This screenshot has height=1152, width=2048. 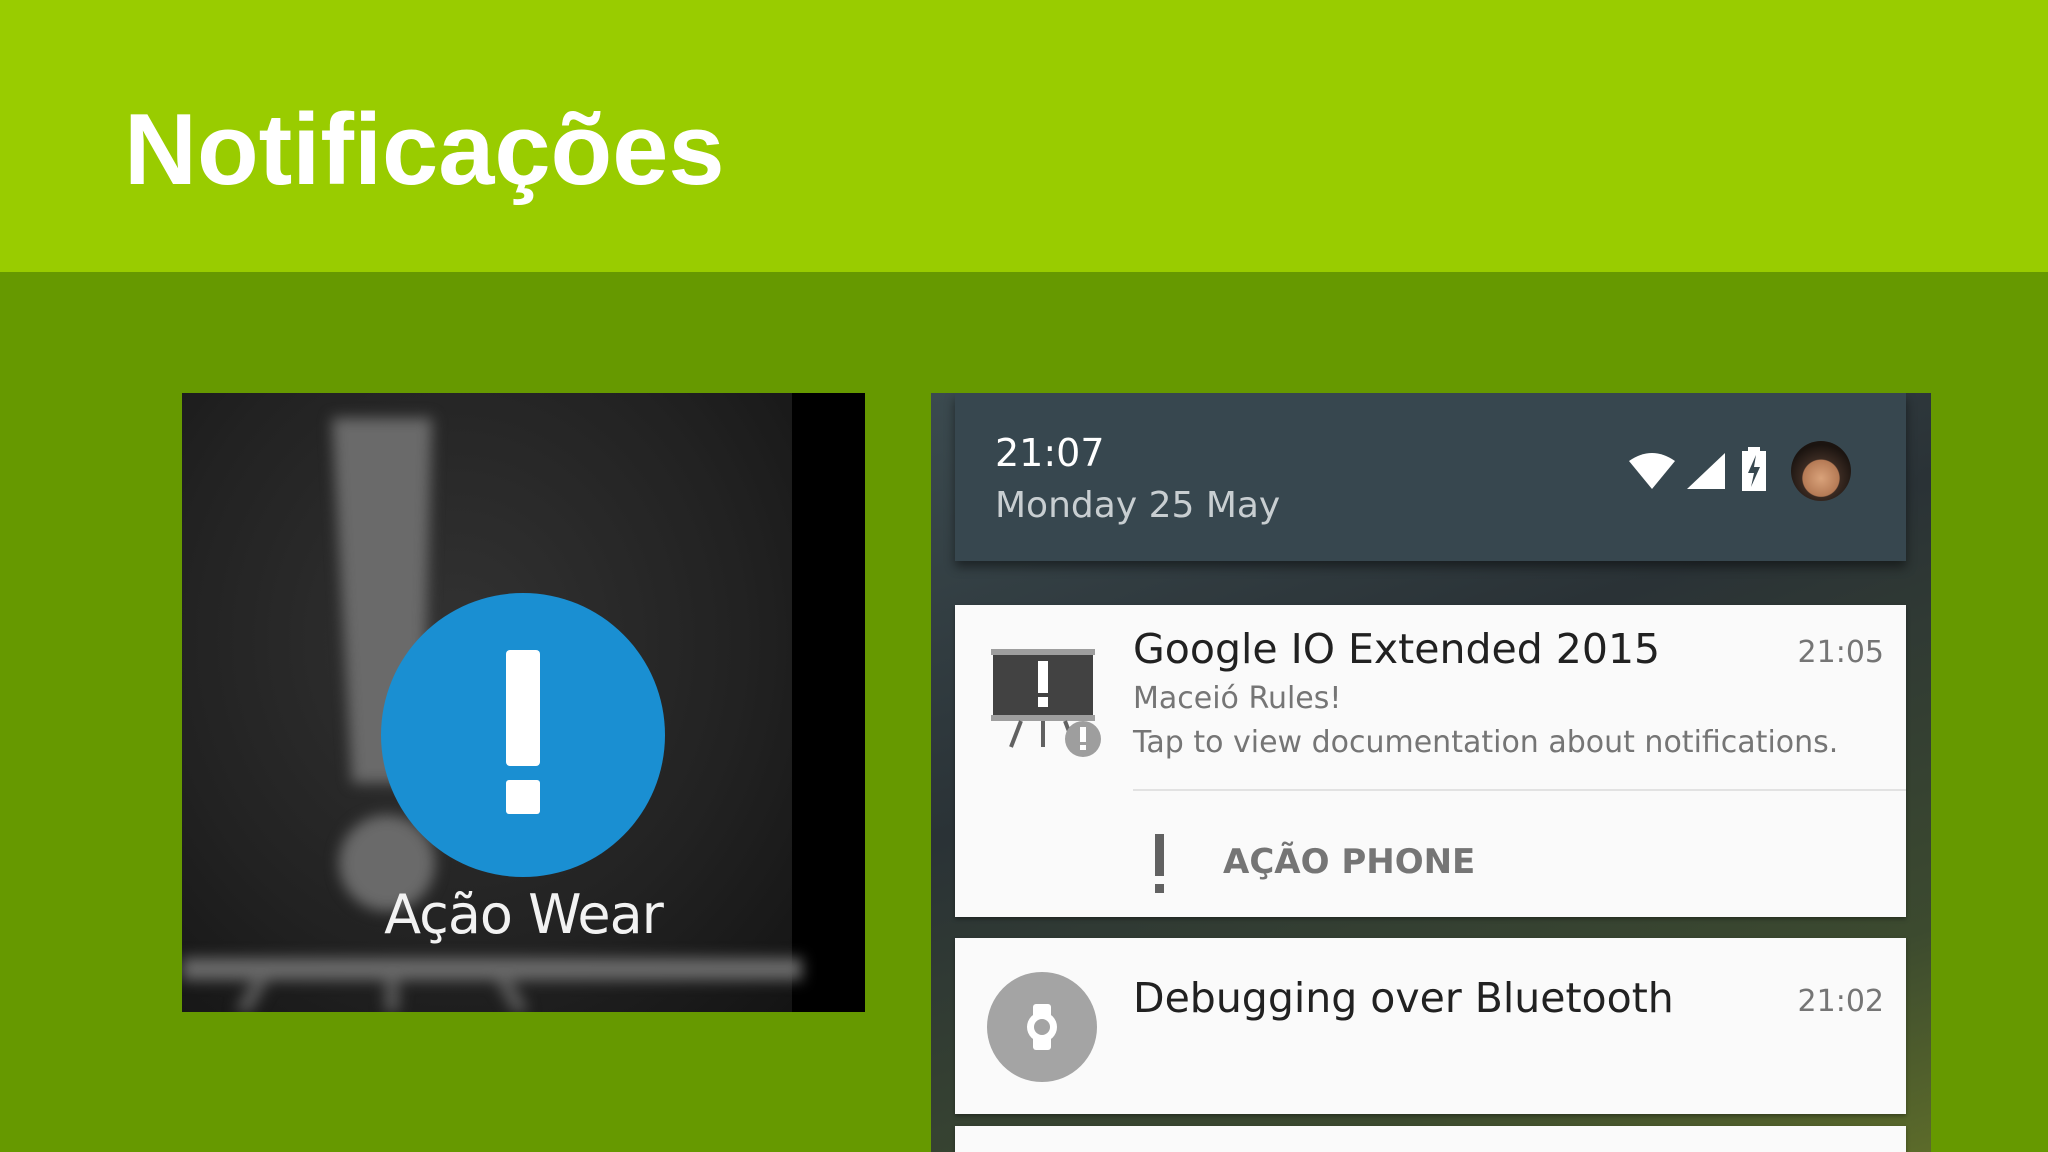 What do you see at coordinates (1754, 469) in the screenshot?
I see `battery-charging-icon` at bounding box center [1754, 469].